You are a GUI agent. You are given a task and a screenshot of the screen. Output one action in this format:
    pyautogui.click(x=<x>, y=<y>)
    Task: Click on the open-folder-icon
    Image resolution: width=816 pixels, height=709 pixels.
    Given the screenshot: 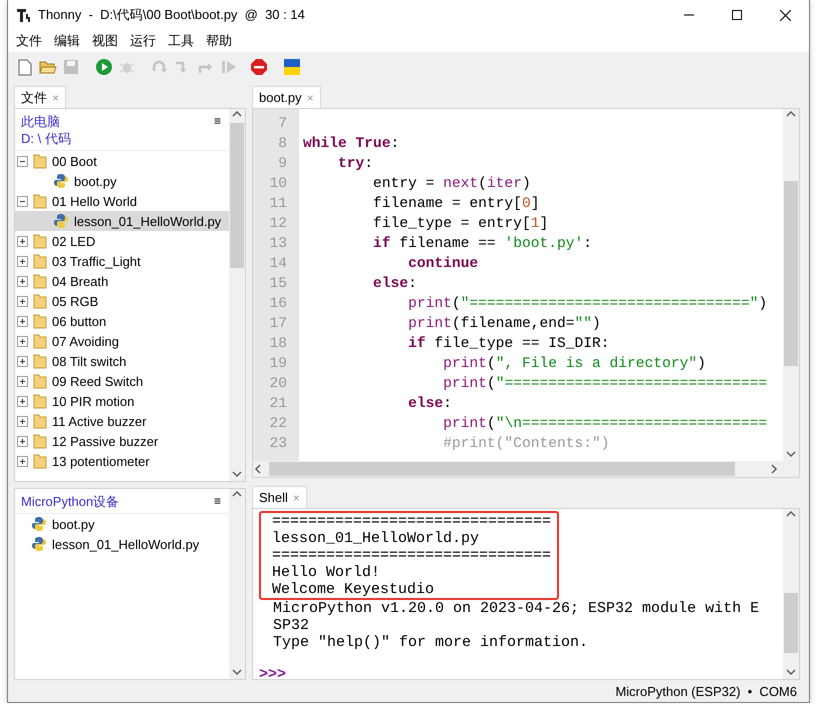 What is the action you would take?
    pyautogui.click(x=48, y=67)
    